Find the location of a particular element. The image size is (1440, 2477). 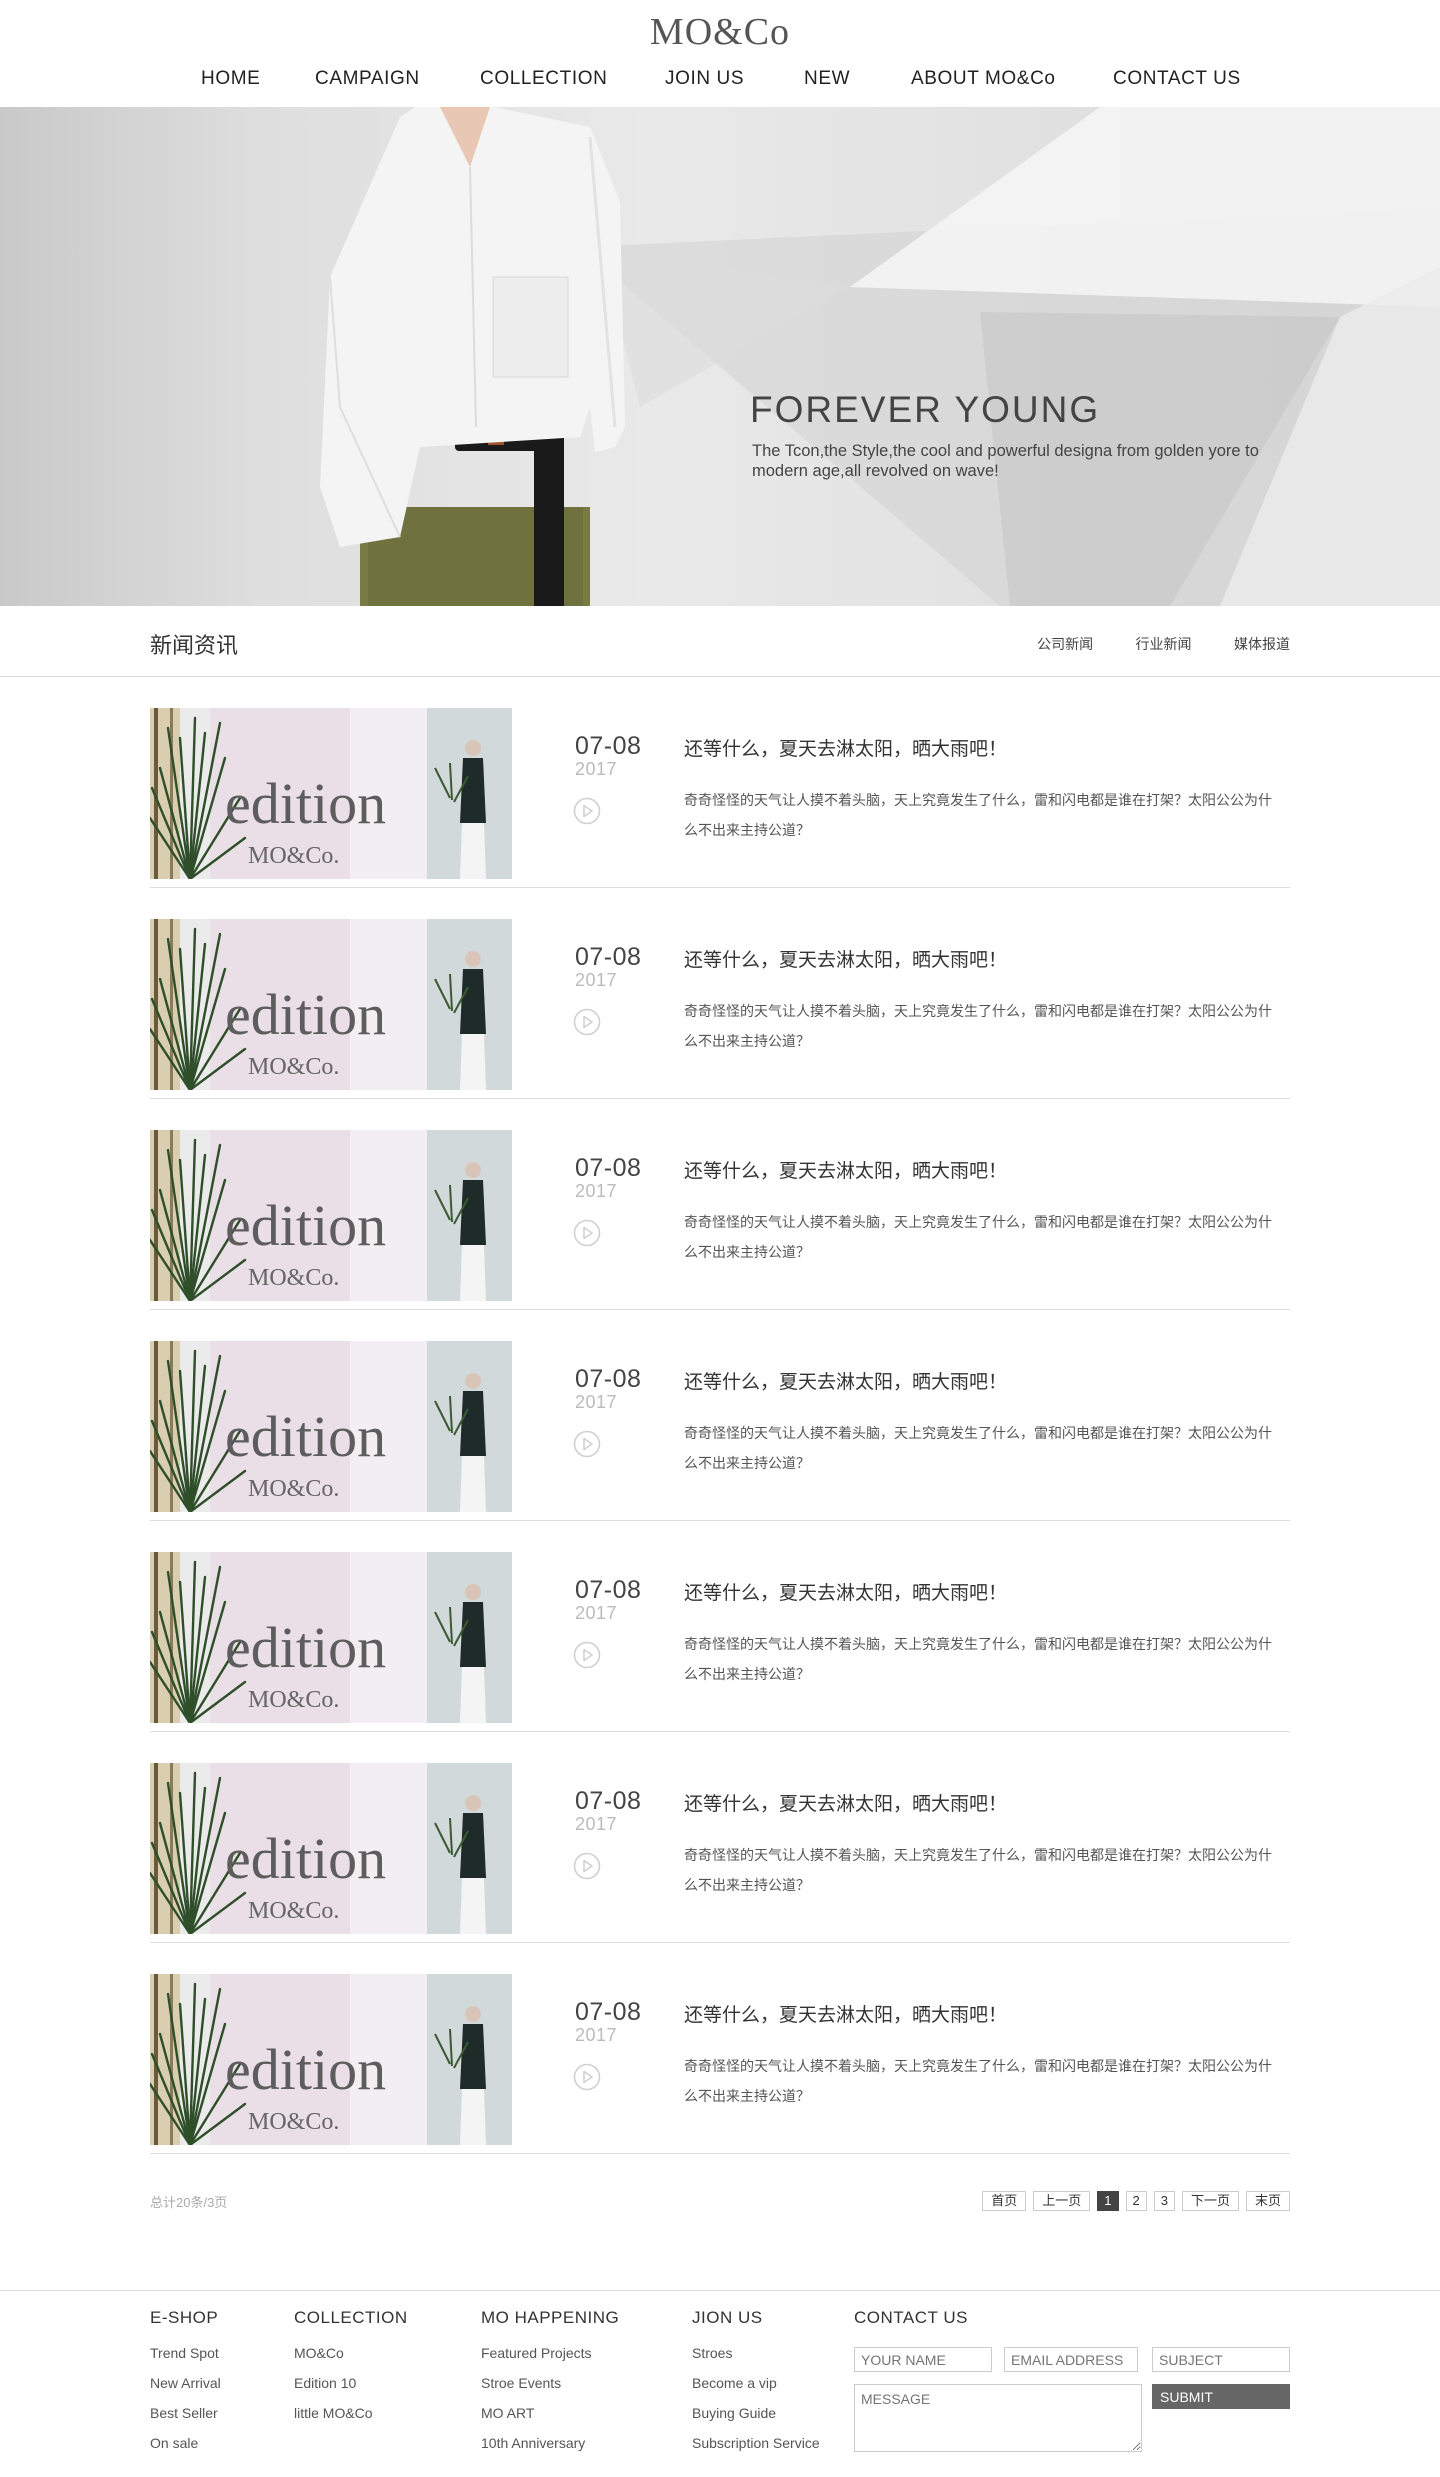

model-figure is located at coordinates (472, 356).